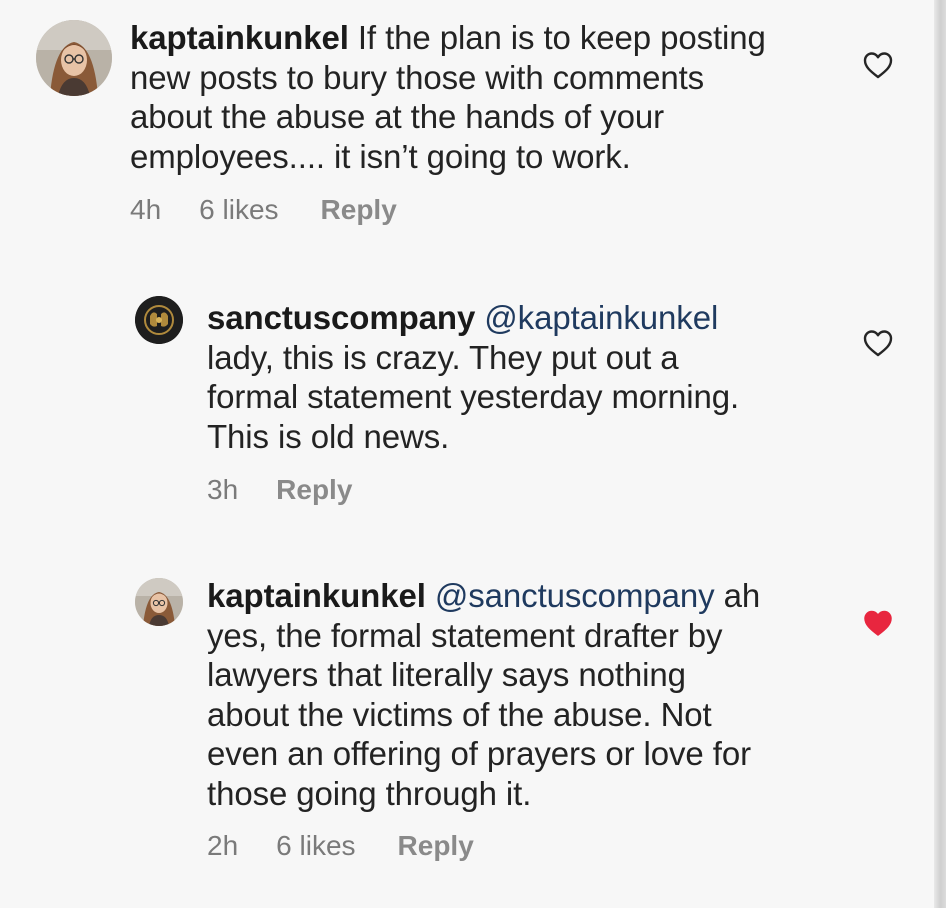 The height and width of the screenshot is (908, 946). Describe the element at coordinates (417, 77) in the screenshot. I see `comment-line: new posts to bury those with comments` at that location.